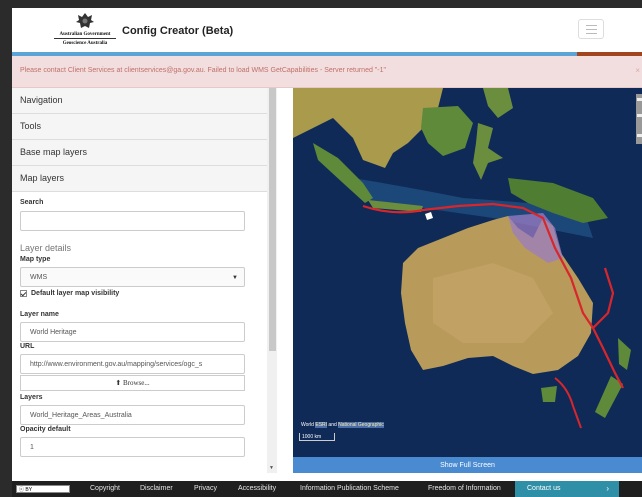 This screenshot has width=642, height=497. I want to click on tasmania-island, so click(549, 394).